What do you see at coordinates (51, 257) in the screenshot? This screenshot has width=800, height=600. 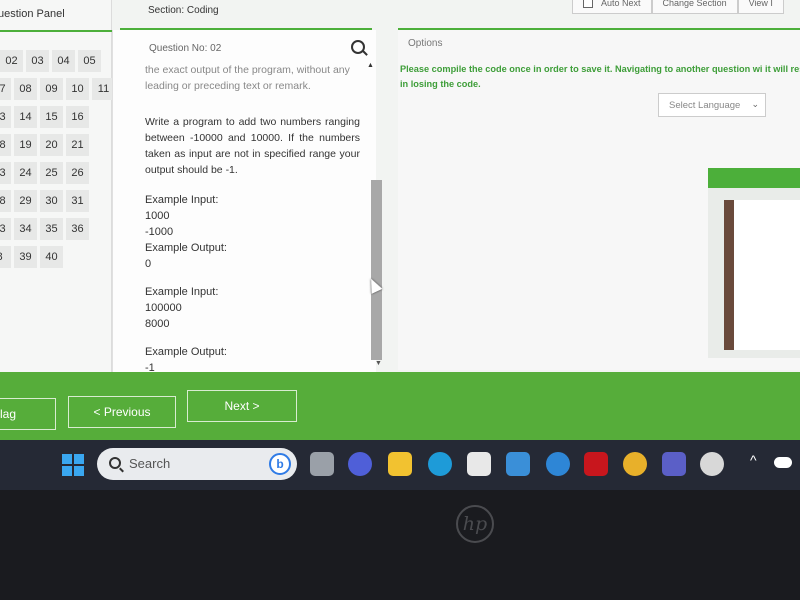 I see `question-number-button: 40` at bounding box center [51, 257].